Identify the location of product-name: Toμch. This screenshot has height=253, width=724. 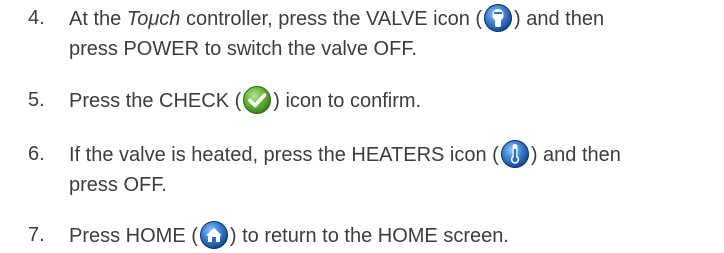
(153, 19).